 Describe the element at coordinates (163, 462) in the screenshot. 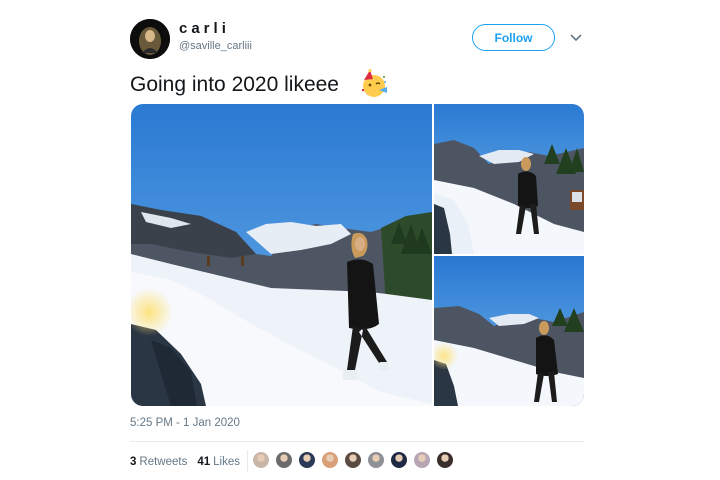

I see `retweets-label: Retweets` at that location.